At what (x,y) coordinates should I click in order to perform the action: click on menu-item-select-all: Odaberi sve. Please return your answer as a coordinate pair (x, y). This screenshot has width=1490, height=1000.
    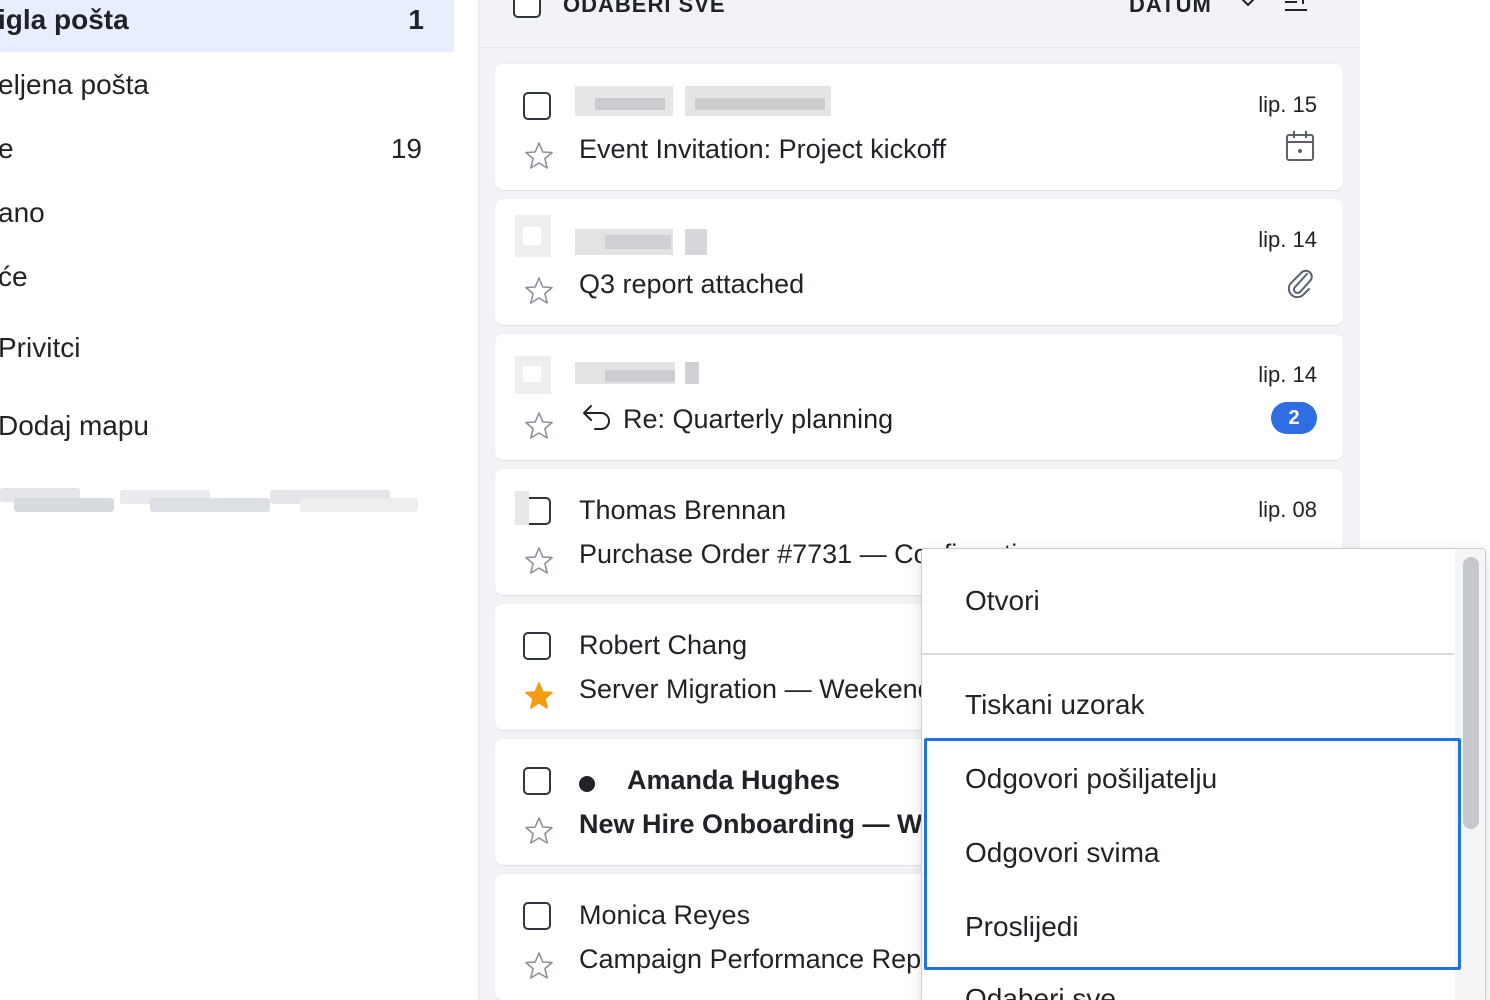
    Looking at the image, I should click on (1188, 991).